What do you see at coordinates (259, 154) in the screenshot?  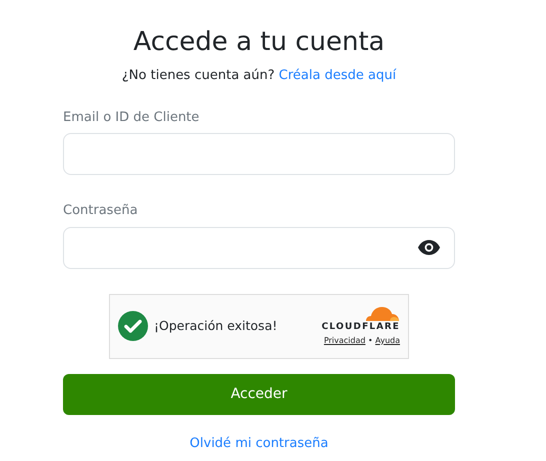 I see `email-field` at bounding box center [259, 154].